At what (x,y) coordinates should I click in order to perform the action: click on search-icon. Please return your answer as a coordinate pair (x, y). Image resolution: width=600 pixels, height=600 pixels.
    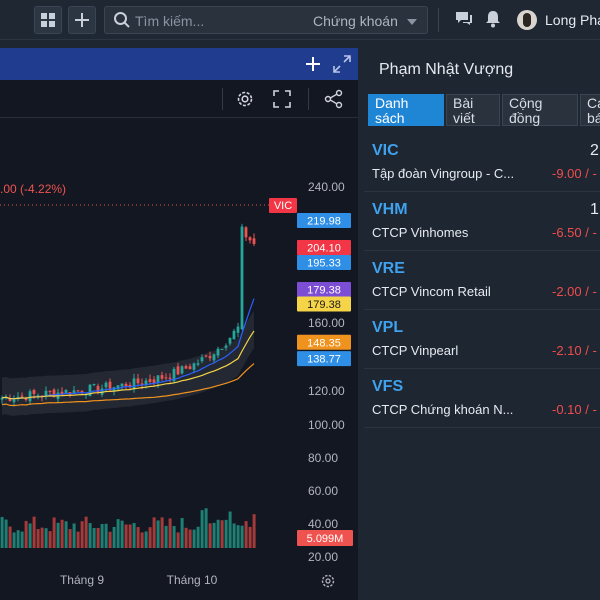
    Looking at the image, I should click on (122, 20).